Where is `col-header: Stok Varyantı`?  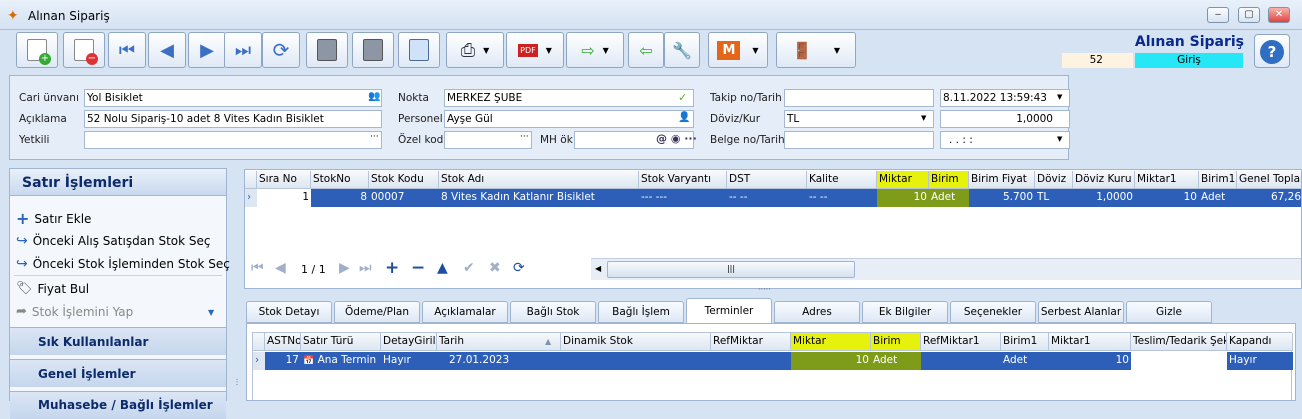
col-header: Stok Varyantı is located at coordinates (683, 180).